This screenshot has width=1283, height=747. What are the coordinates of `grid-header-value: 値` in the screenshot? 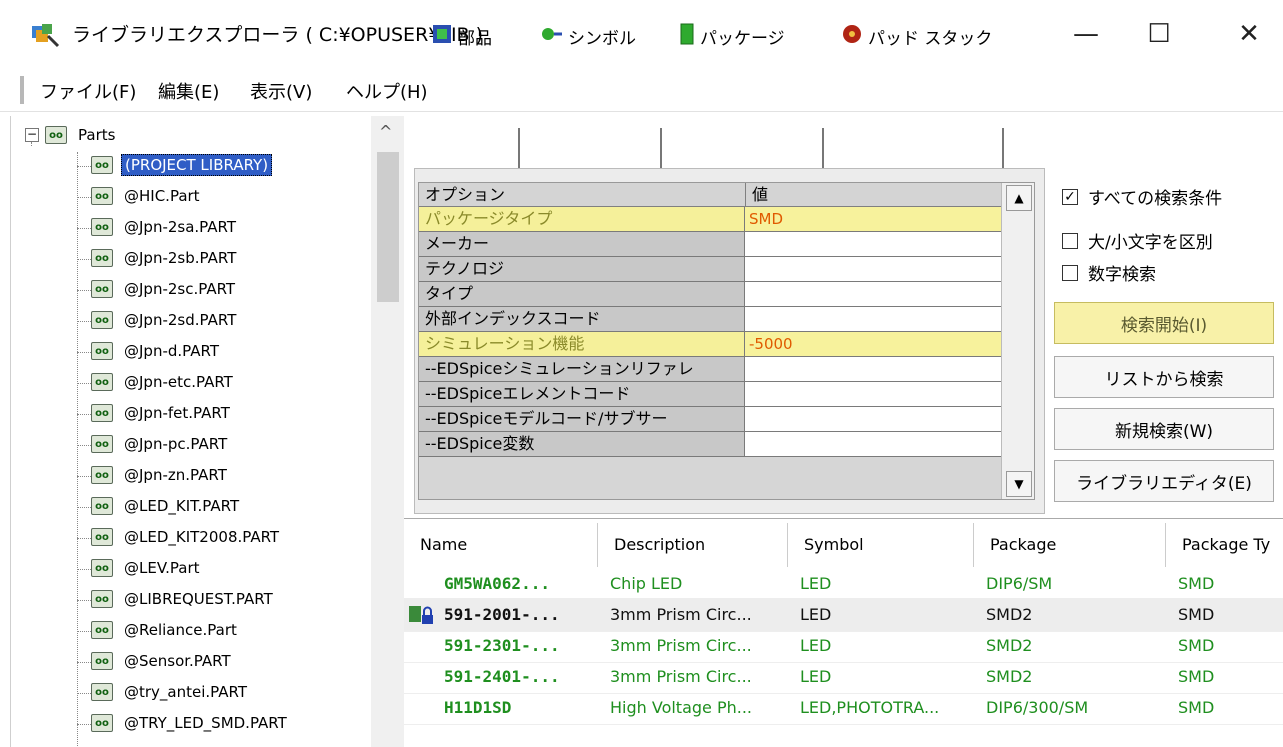 It's located at (873, 195).